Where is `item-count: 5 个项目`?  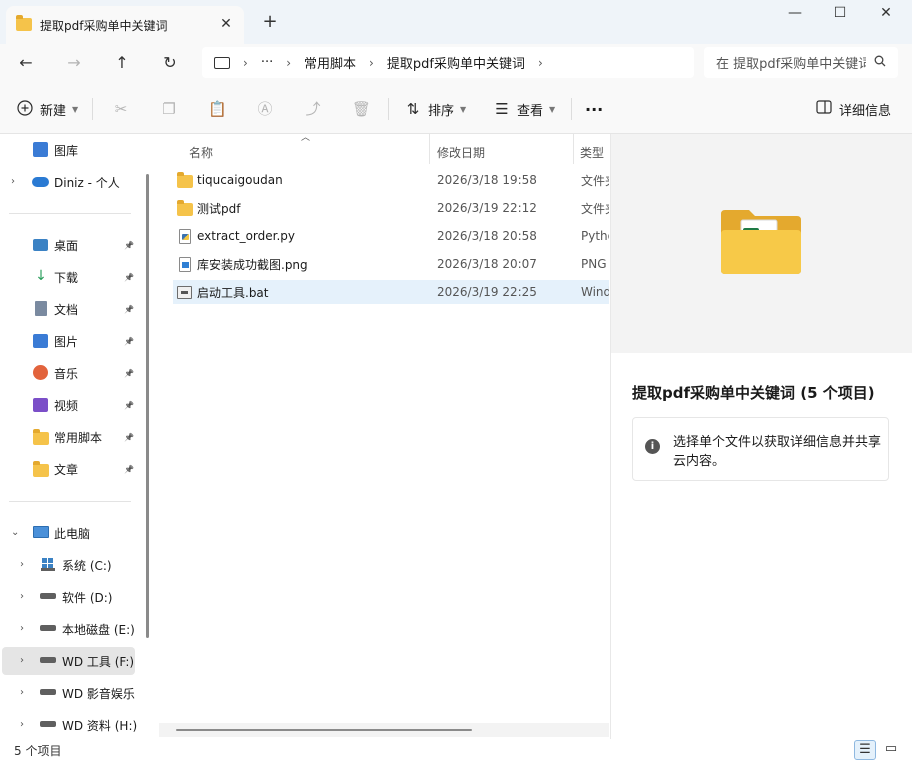
item-count: 5 个项目 is located at coordinates (38, 751).